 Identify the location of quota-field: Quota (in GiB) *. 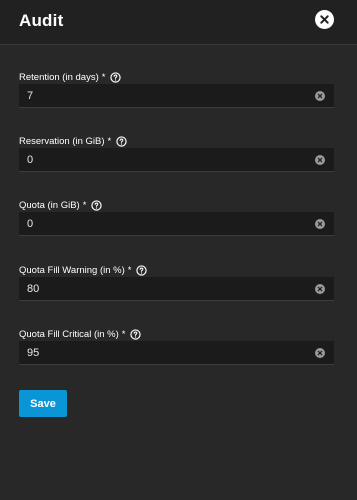
(176, 217).